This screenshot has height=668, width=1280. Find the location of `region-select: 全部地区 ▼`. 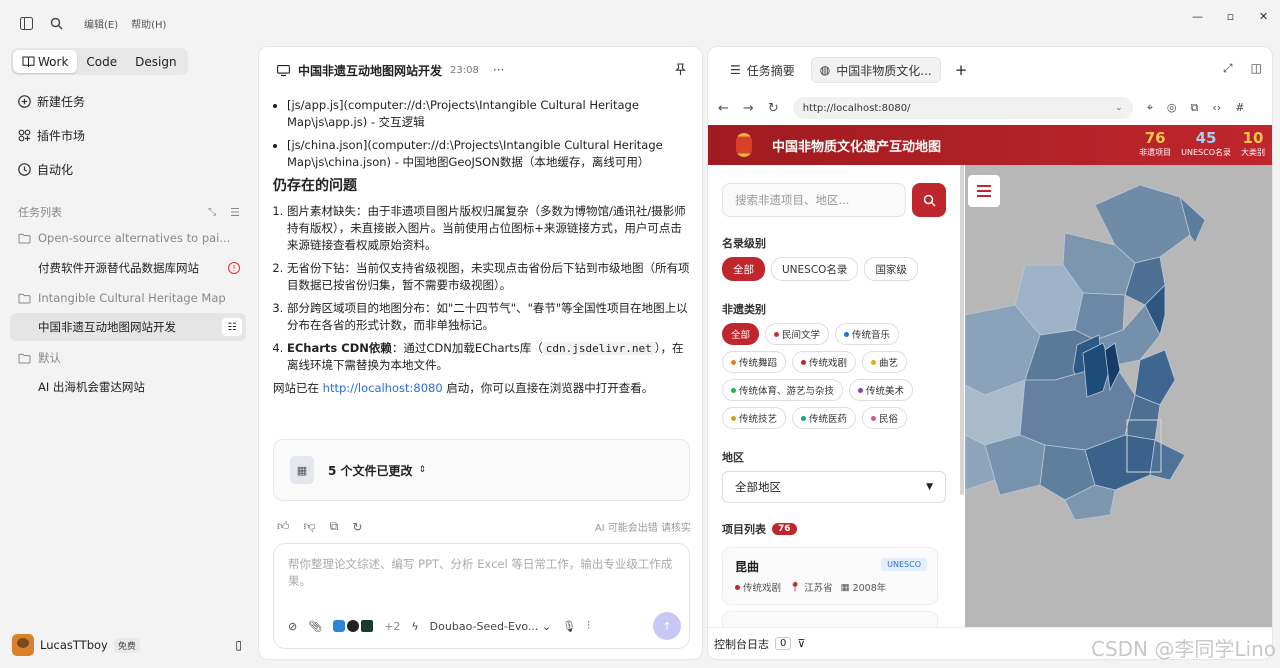

region-select: 全部地区 ▼ is located at coordinates (834, 487).